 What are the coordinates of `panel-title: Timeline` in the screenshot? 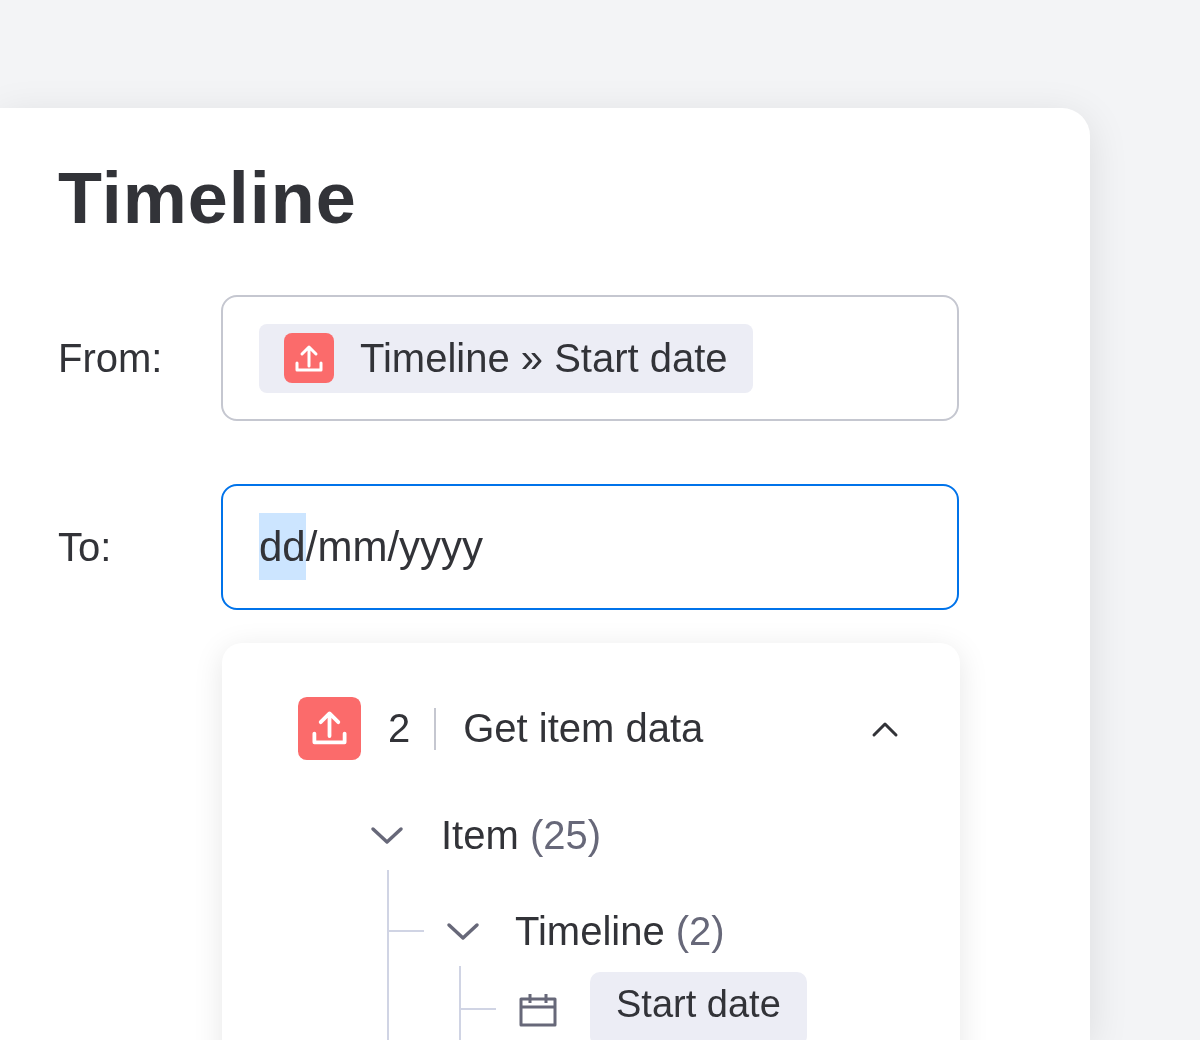 It's located at (207, 198).